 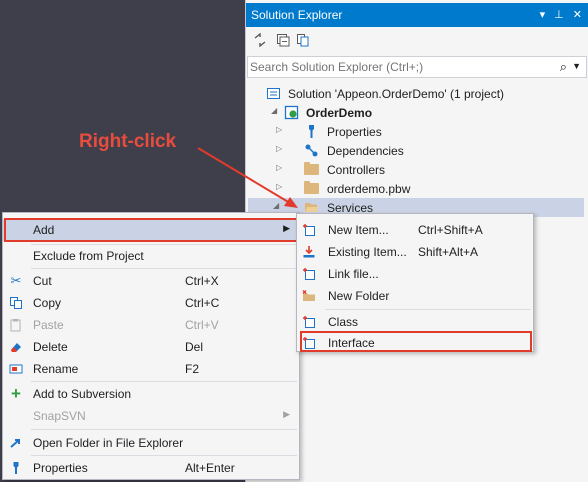 What do you see at coordinates (309, 322) in the screenshot?
I see `class-icon` at bounding box center [309, 322].